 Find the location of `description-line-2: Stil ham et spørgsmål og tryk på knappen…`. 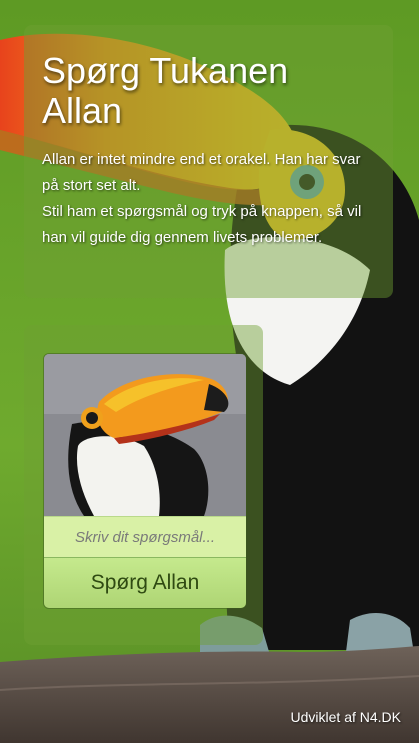

description-line-2: Stil ham et spørgsmål og tryk på knappen… is located at coordinates (202, 224).